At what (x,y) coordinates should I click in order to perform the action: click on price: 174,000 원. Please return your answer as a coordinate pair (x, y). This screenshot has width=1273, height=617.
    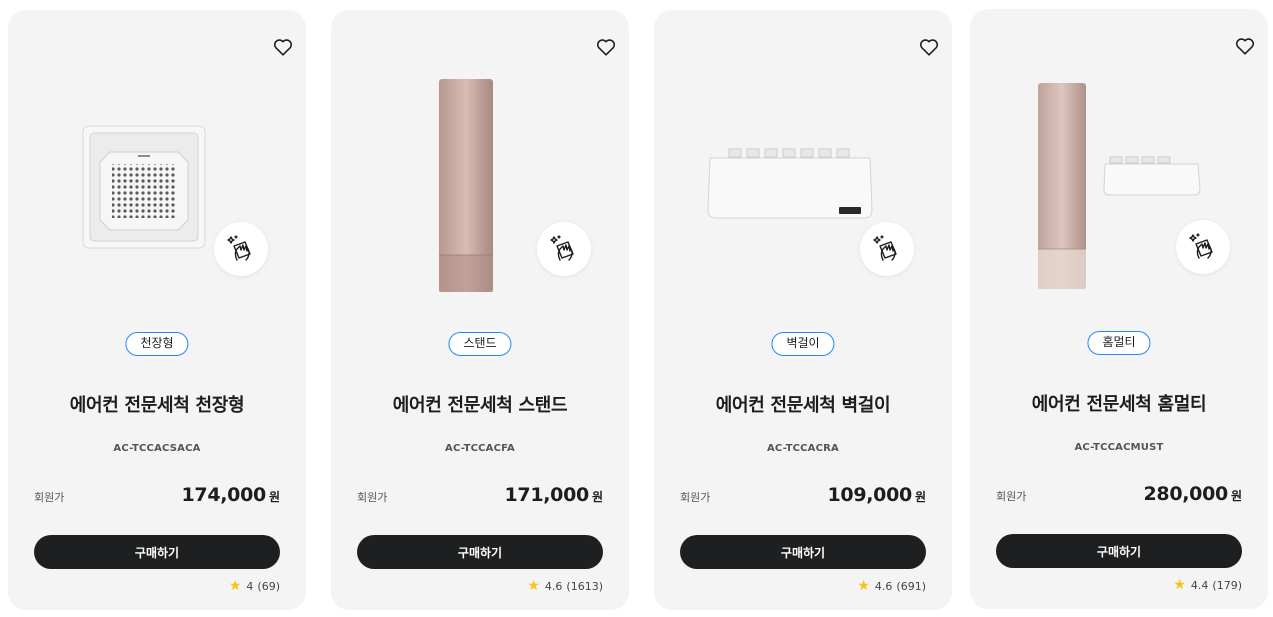
    Looking at the image, I should click on (231, 495).